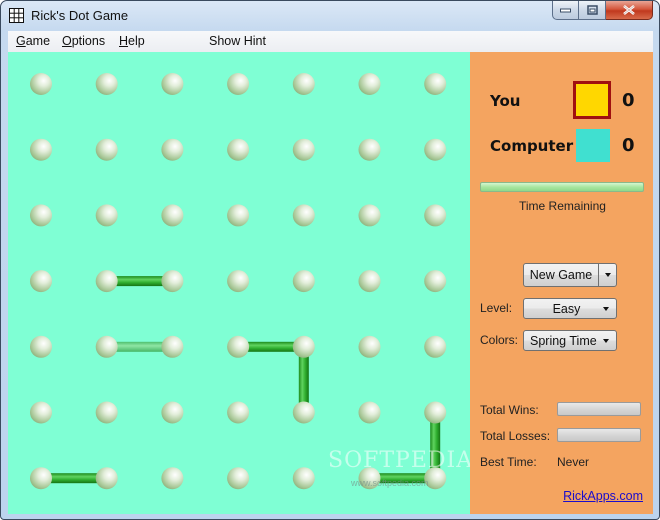  I want to click on total-losses-bar, so click(599, 435).